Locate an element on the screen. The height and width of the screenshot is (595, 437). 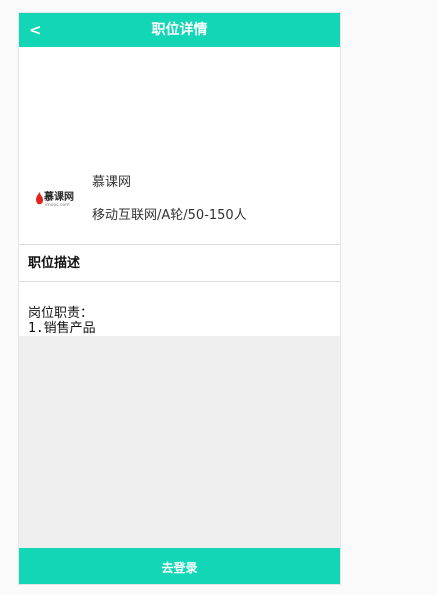
page-title: 职位详情 is located at coordinates (179, 30).